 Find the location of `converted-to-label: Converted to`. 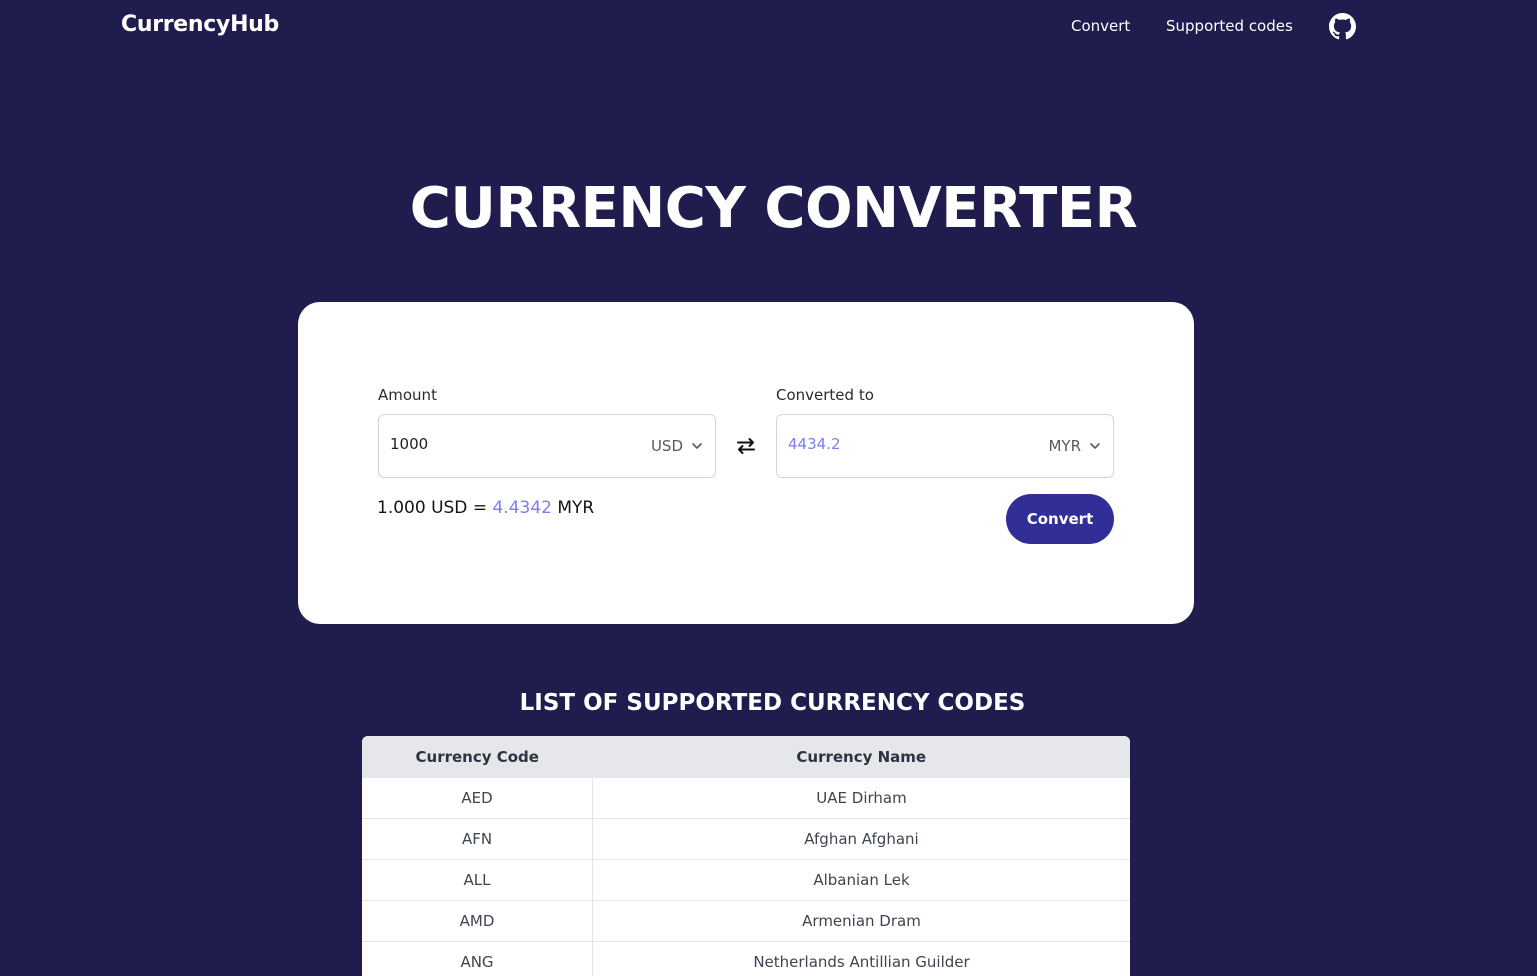

converted-to-label: Converted to is located at coordinates (825, 395).